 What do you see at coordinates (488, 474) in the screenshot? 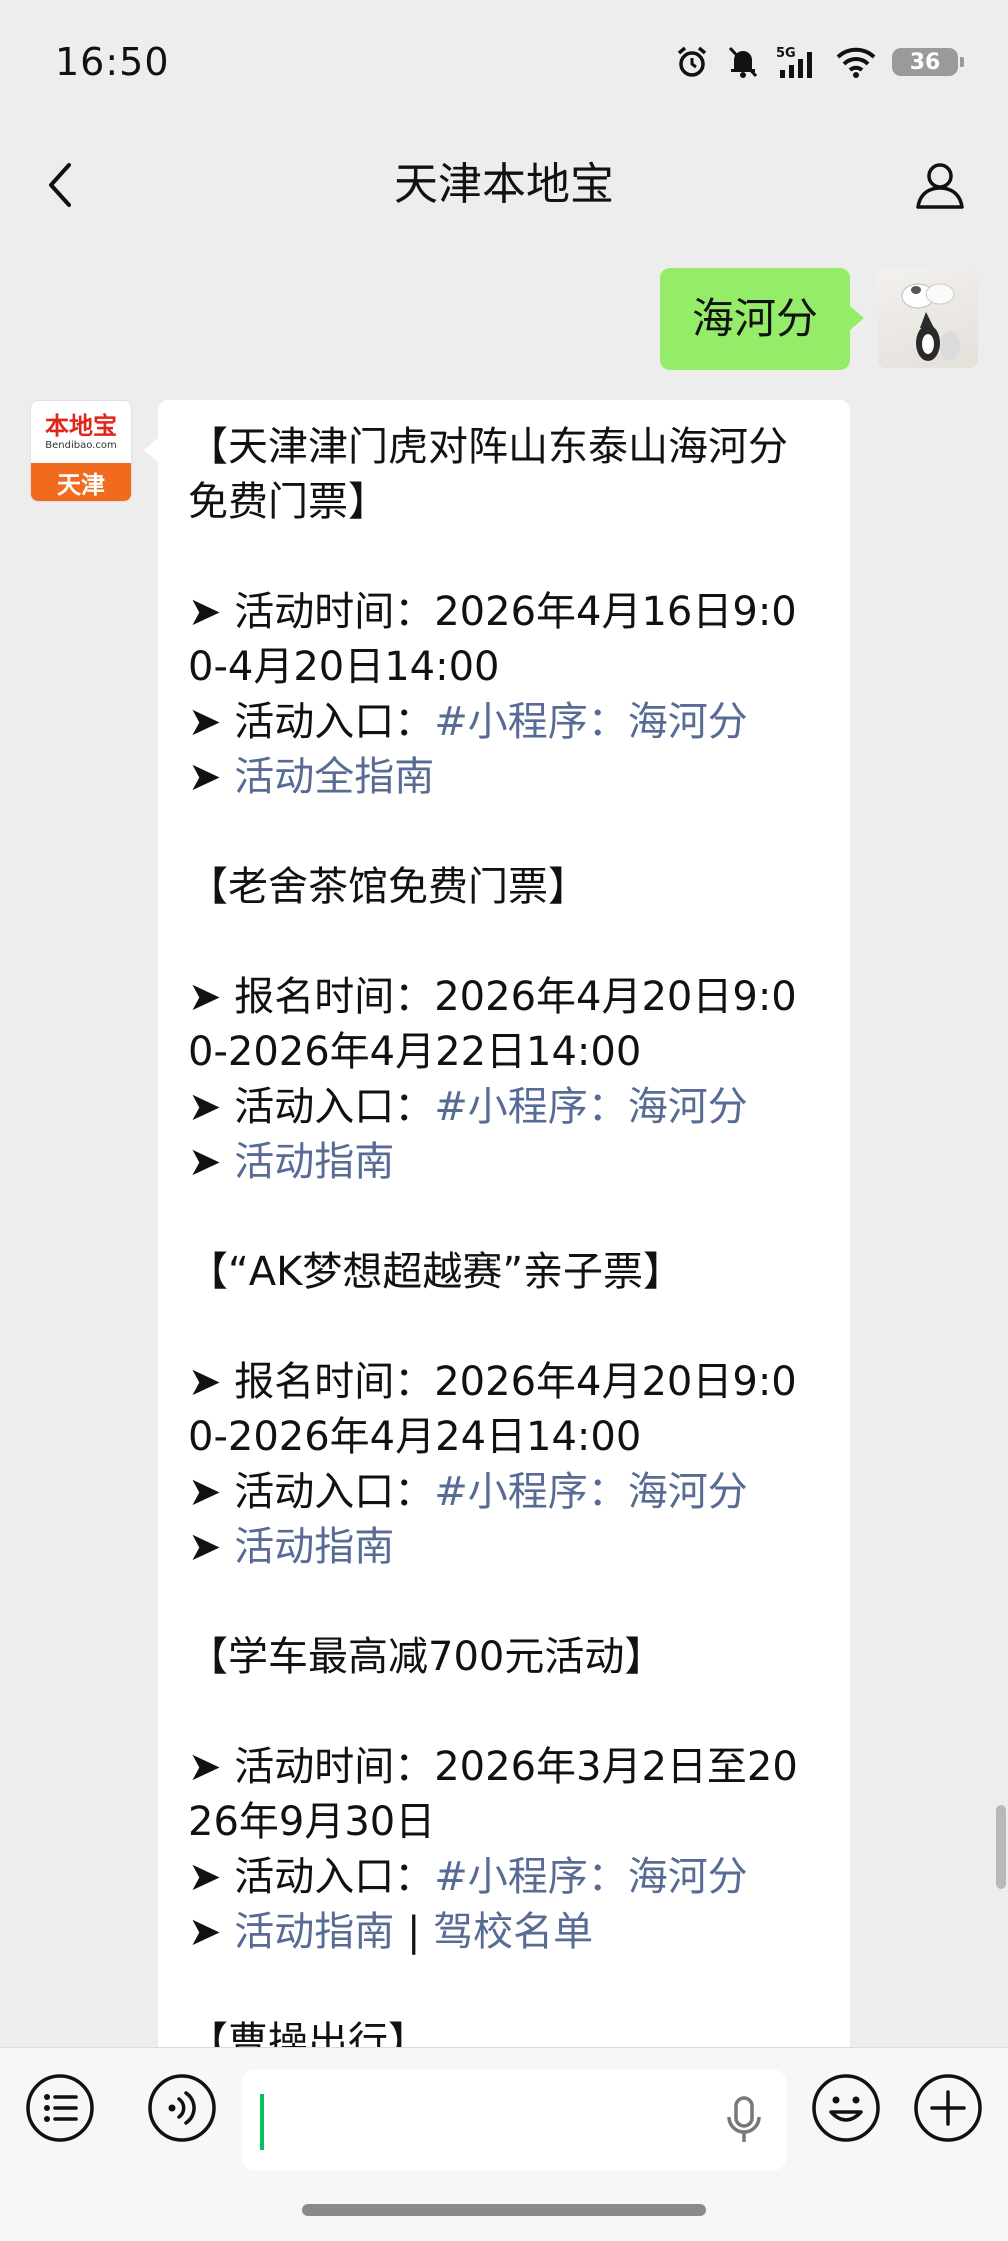
I see `event-title: 【天津津门虎对阵山东泰山海河分免费门票】` at bounding box center [488, 474].